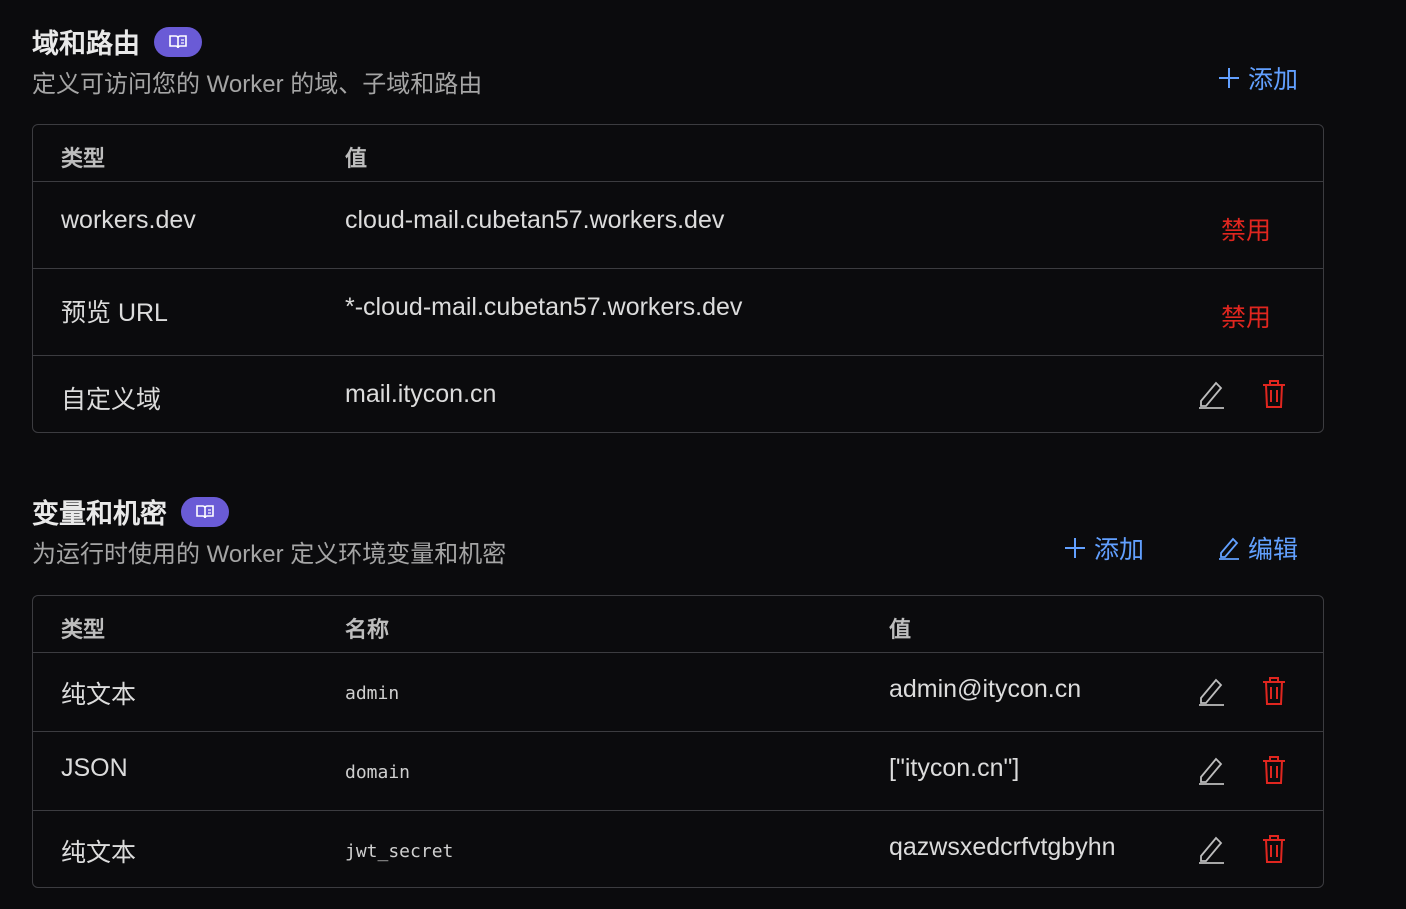  What do you see at coordinates (128, 220) in the screenshot?
I see `row-type: workers.dev` at bounding box center [128, 220].